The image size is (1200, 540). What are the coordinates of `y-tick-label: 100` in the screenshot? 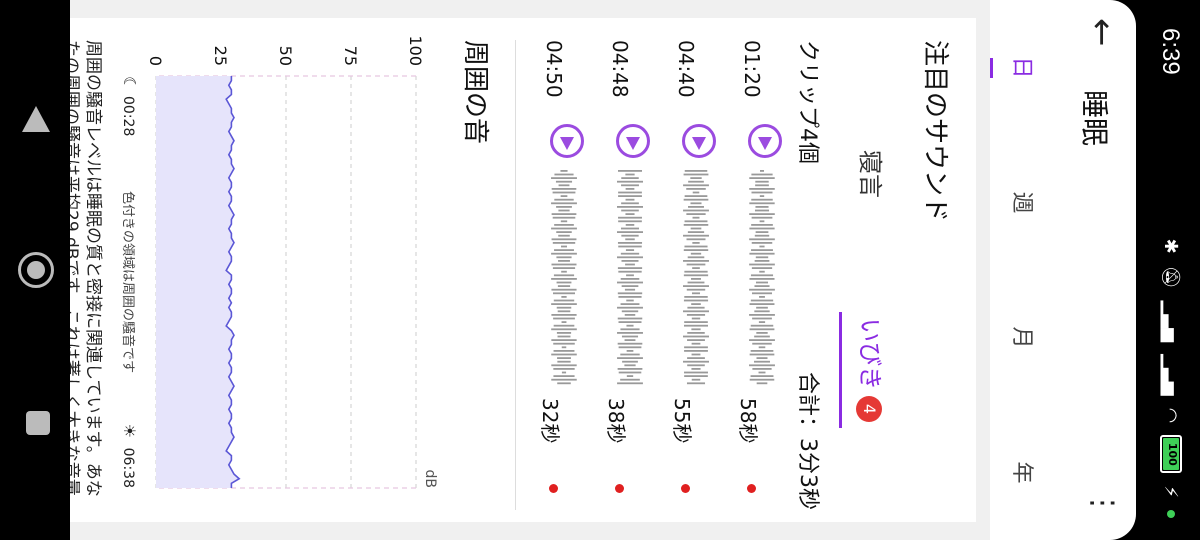 It's located at (415, 50).